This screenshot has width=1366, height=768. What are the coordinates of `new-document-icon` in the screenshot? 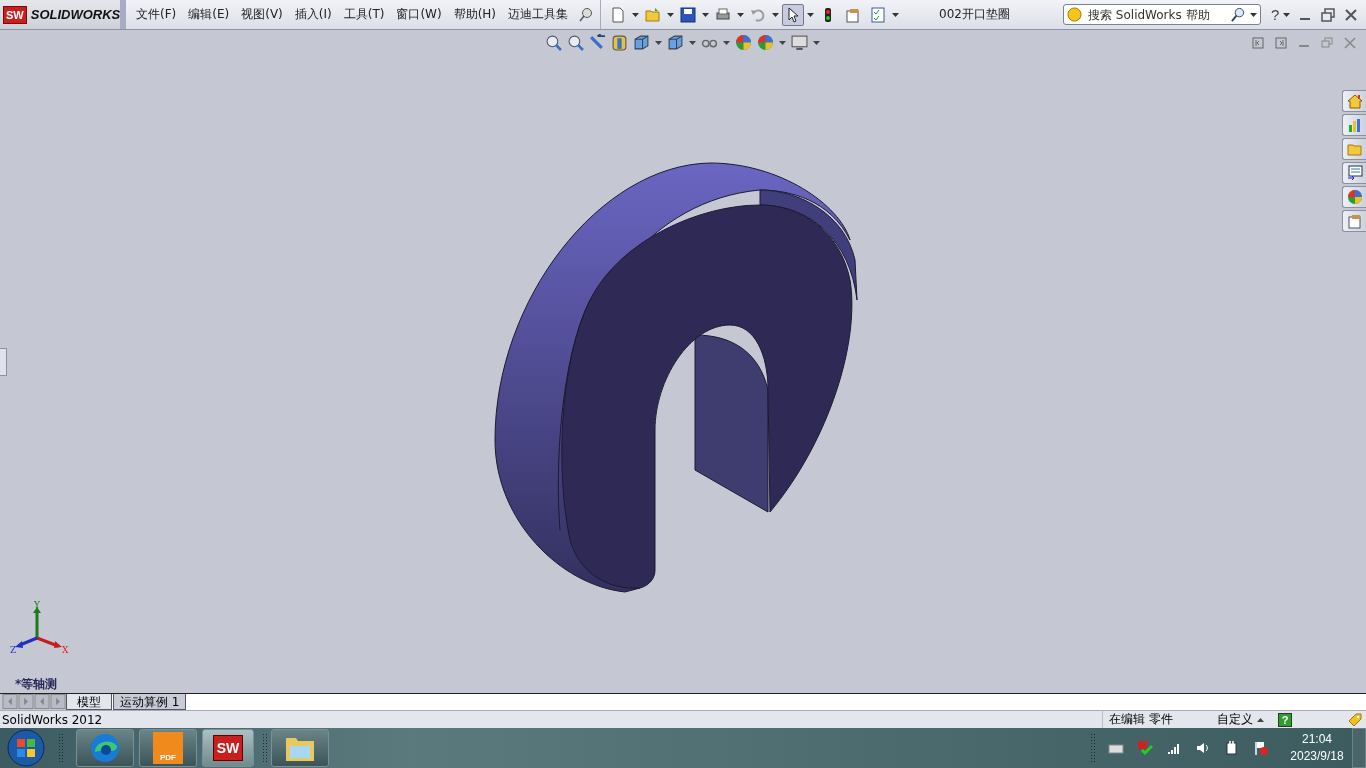 It's located at (618, 14).